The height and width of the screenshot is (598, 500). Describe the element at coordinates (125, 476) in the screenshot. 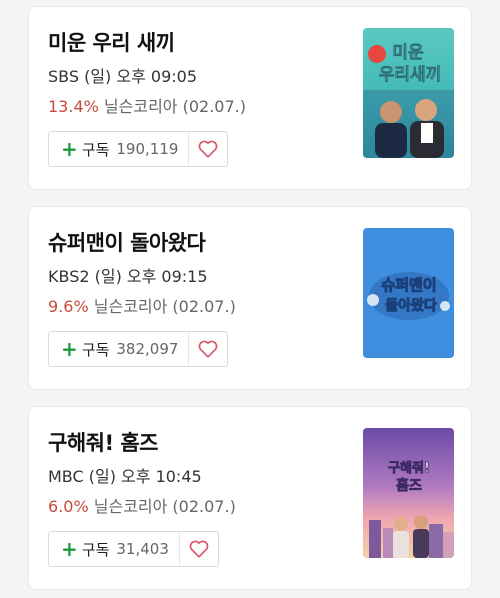

I see `broadcast-schedule: MBC (일) 오후 10:45` at that location.